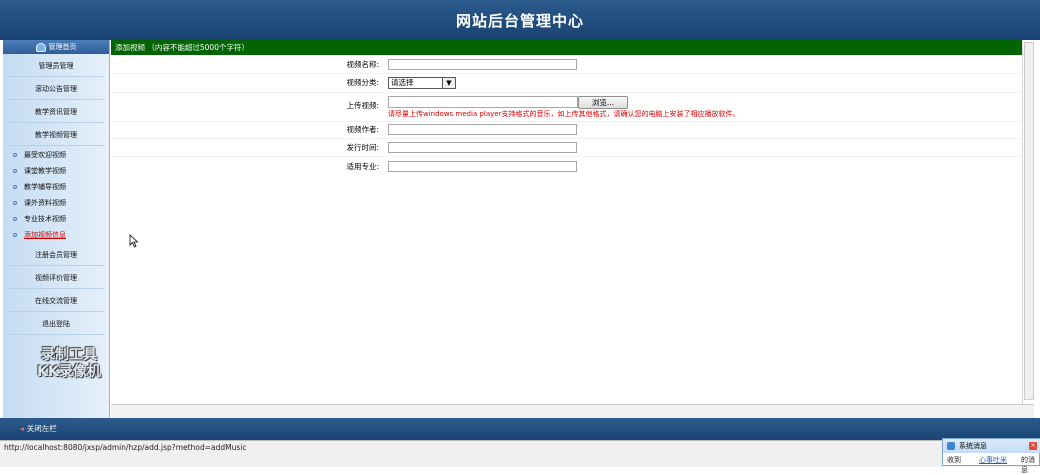 This screenshot has width=1040, height=475. What do you see at coordinates (566, 47) in the screenshot?
I see `form-title-bar: 添加视频 （内容不能超过5000个字符）` at bounding box center [566, 47].